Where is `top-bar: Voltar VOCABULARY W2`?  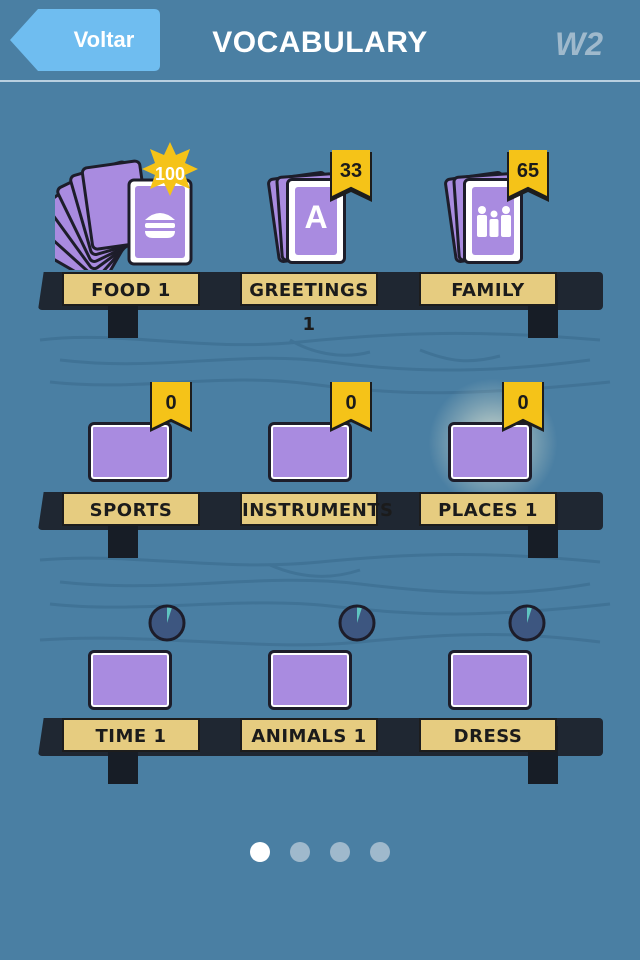
top-bar: Voltar VOCABULARY W2 is located at coordinates (320, 41).